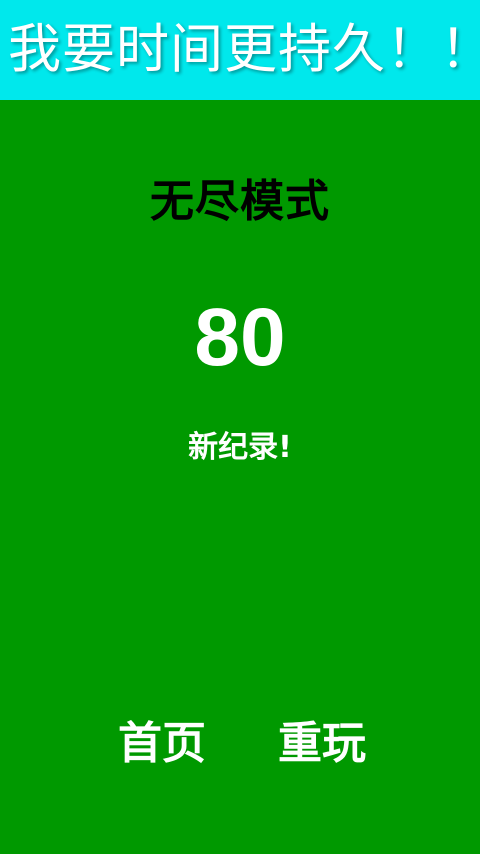 This screenshot has width=480, height=854. What do you see at coordinates (240, 201) in the screenshot?
I see `game-mode-title: 无尽模式` at bounding box center [240, 201].